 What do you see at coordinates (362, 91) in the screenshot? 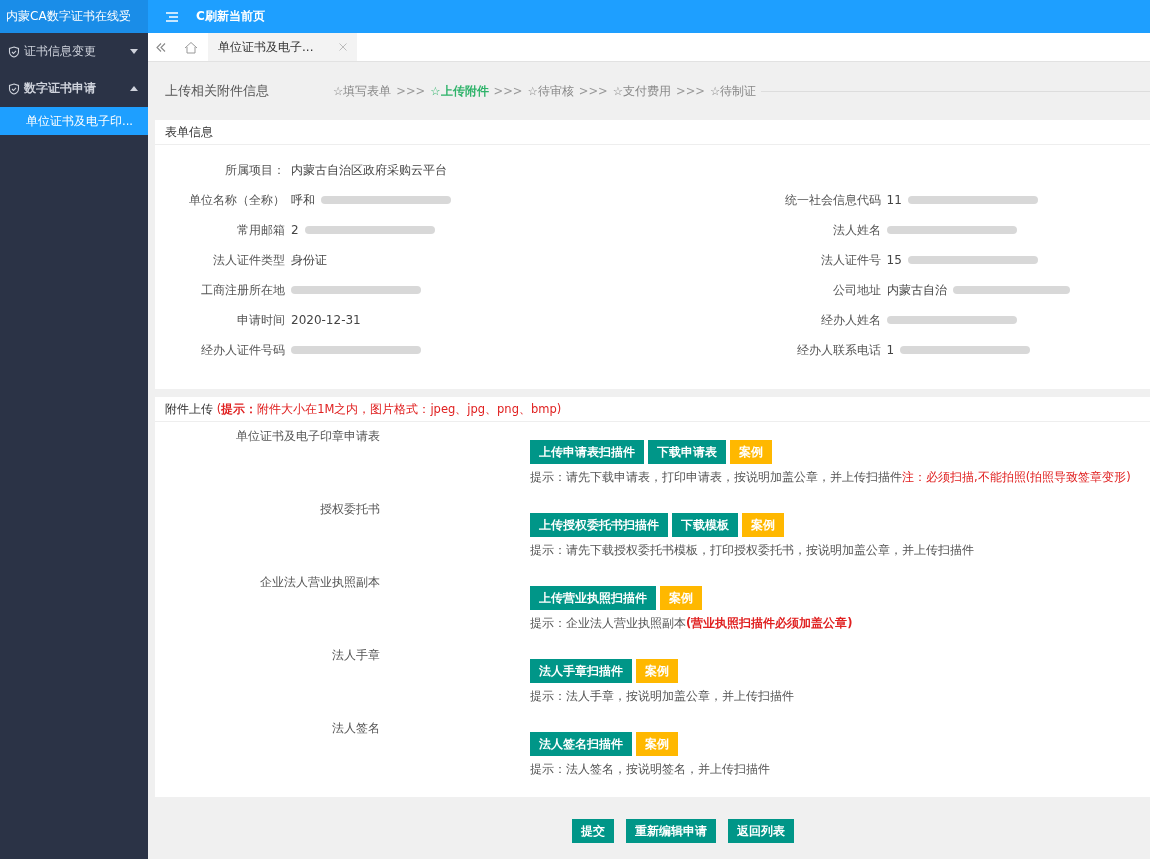
I see `step-label: ☆填写表单` at bounding box center [362, 91].